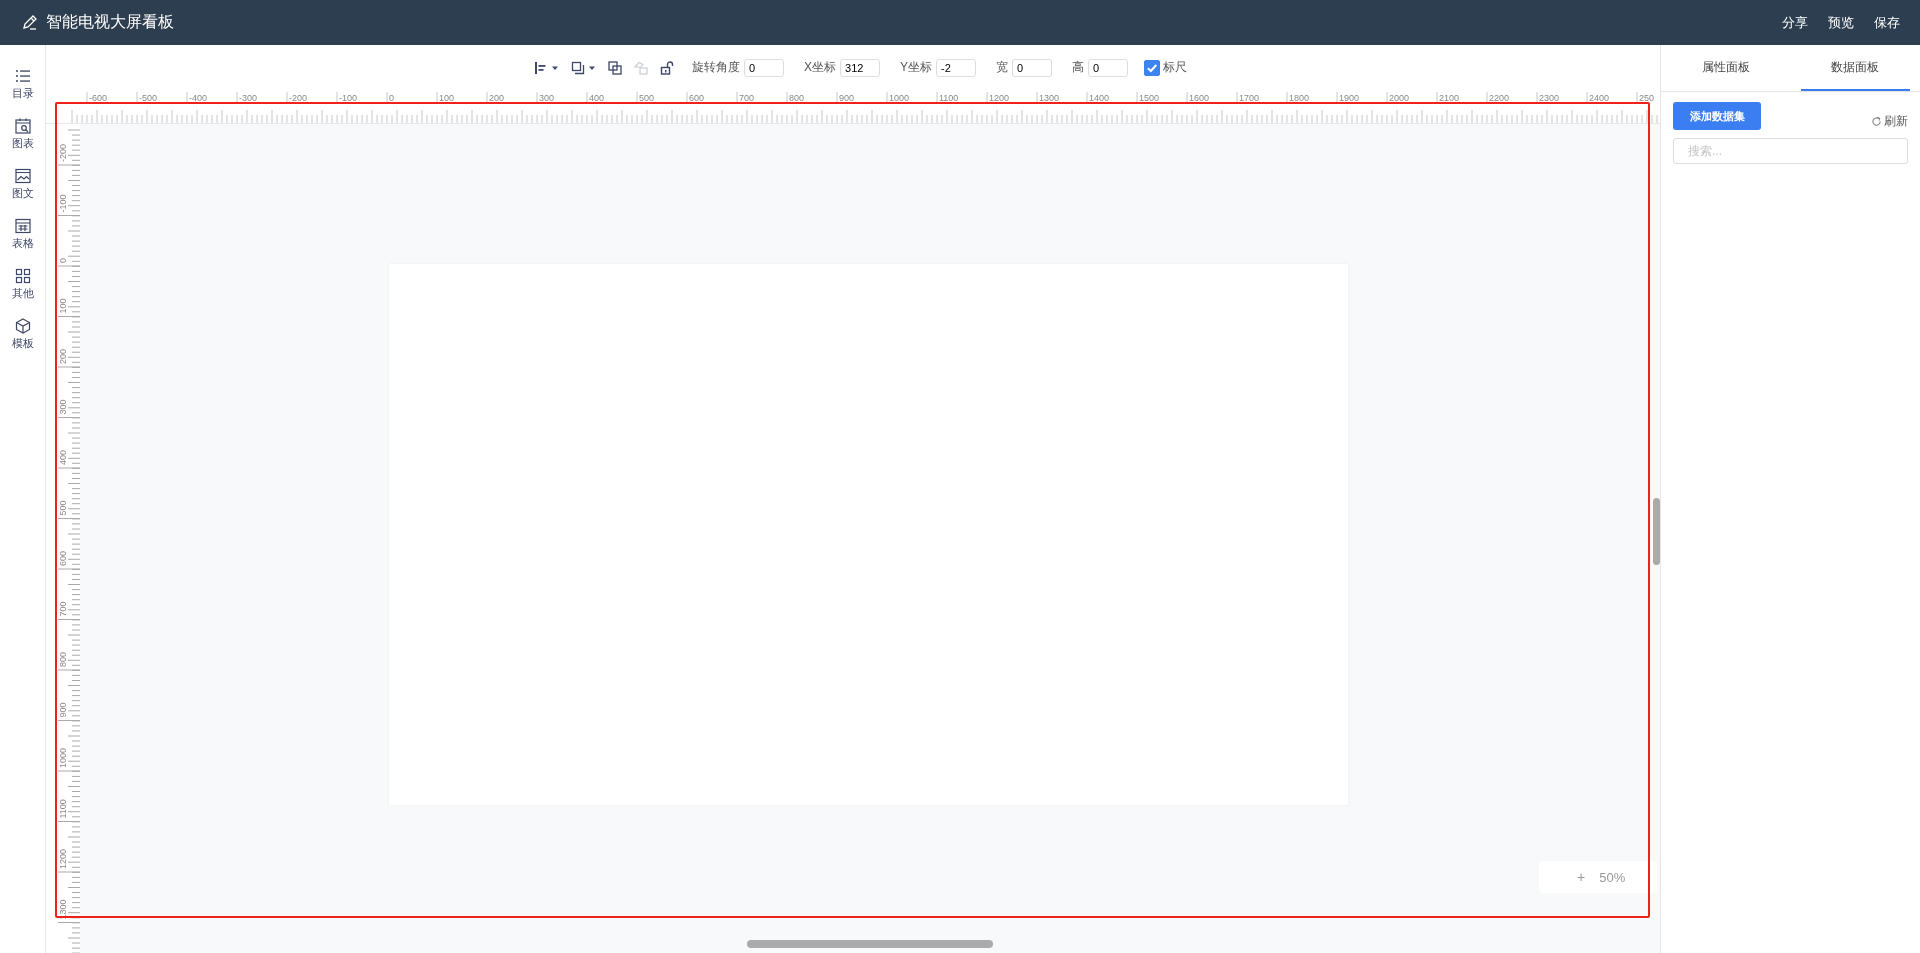 The width and height of the screenshot is (1920, 953). I want to click on input-field: -2, so click(956, 67).